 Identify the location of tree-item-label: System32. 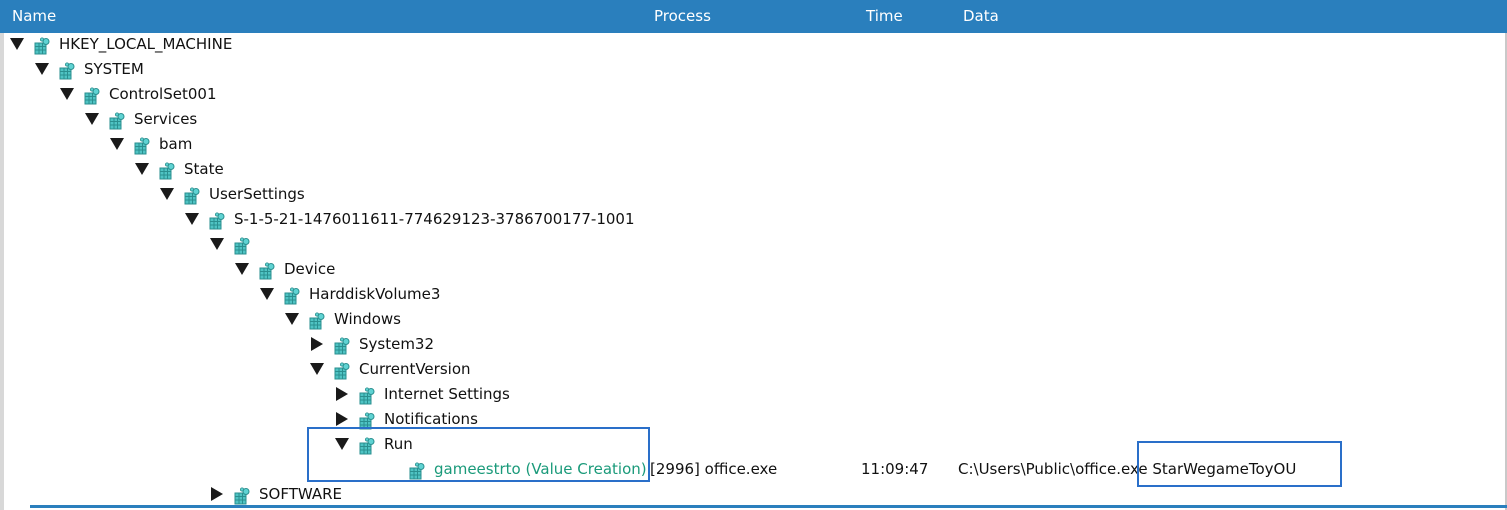
(397, 344).